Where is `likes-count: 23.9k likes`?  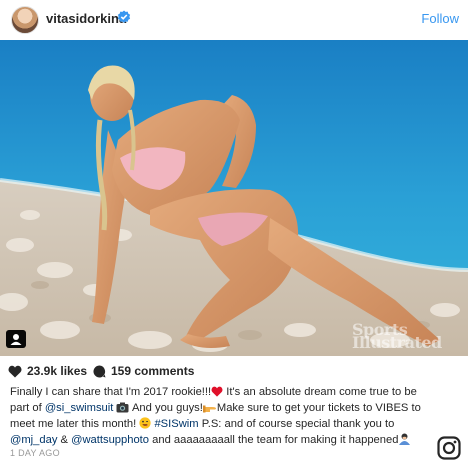
likes-count: 23.9k likes is located at coordinates (57, 371).